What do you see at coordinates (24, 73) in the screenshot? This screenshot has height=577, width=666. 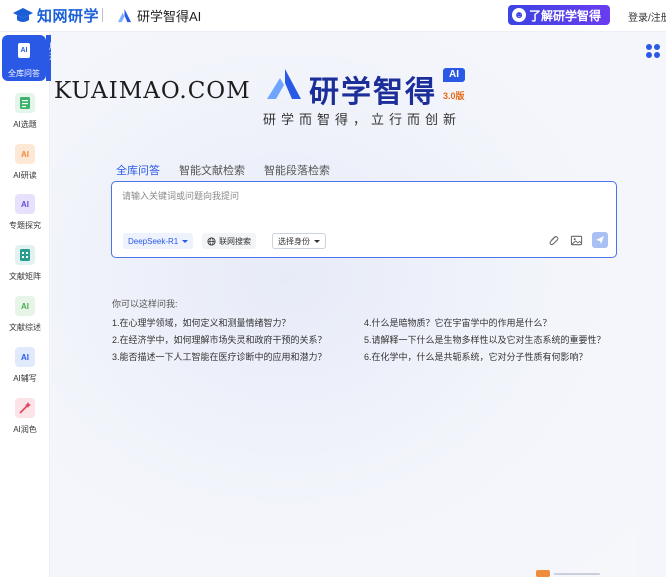 I see `sidebar-item-label: 全库问答` at bounding box center [24, 73].